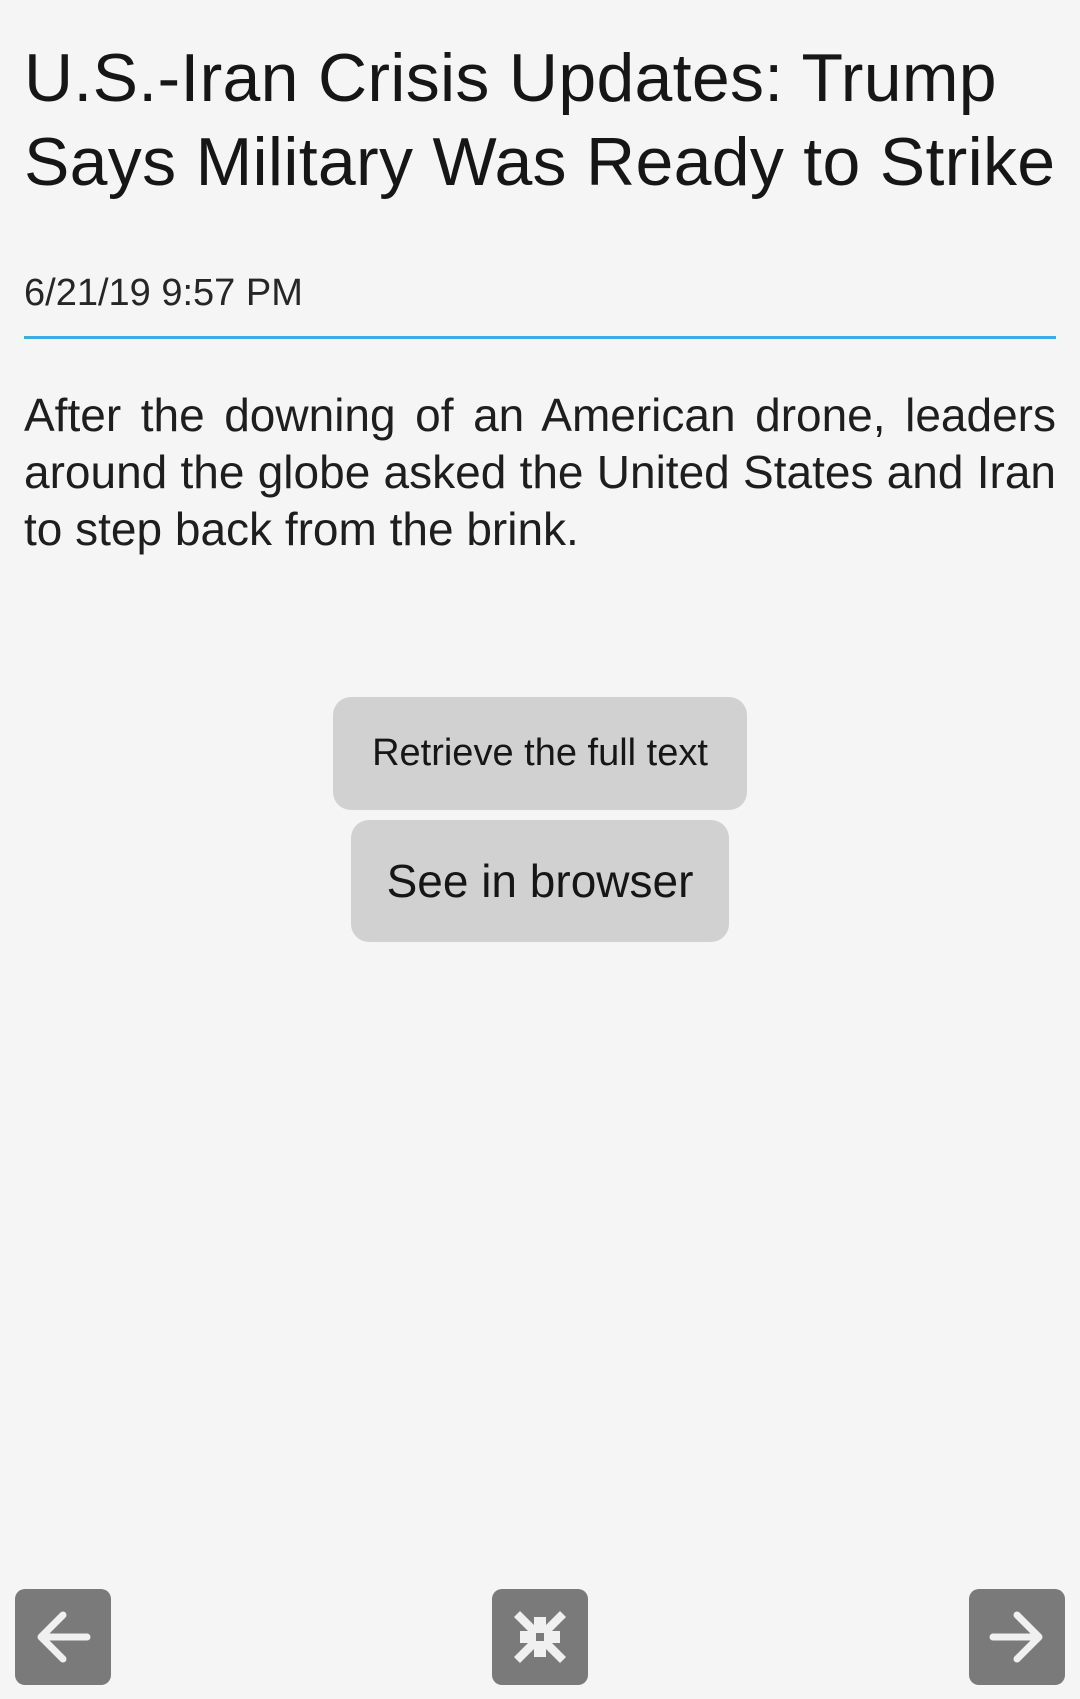 This screenshot has width=1080, height=1699. I want to click on arrow-right-icon, so click(1016, 1637).